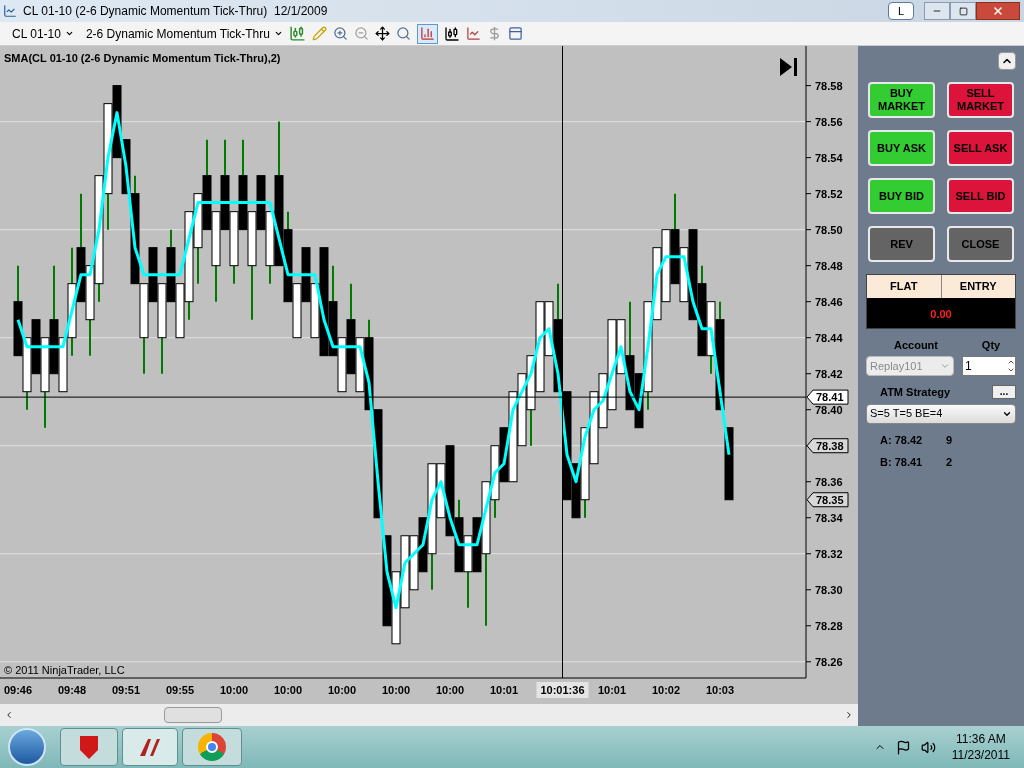 The width and height of the screenshot is (1024, 768). Describe the element at coordinates (980, 739) in the screenshot. I see `clock-time: 11:36 AM` at that location.